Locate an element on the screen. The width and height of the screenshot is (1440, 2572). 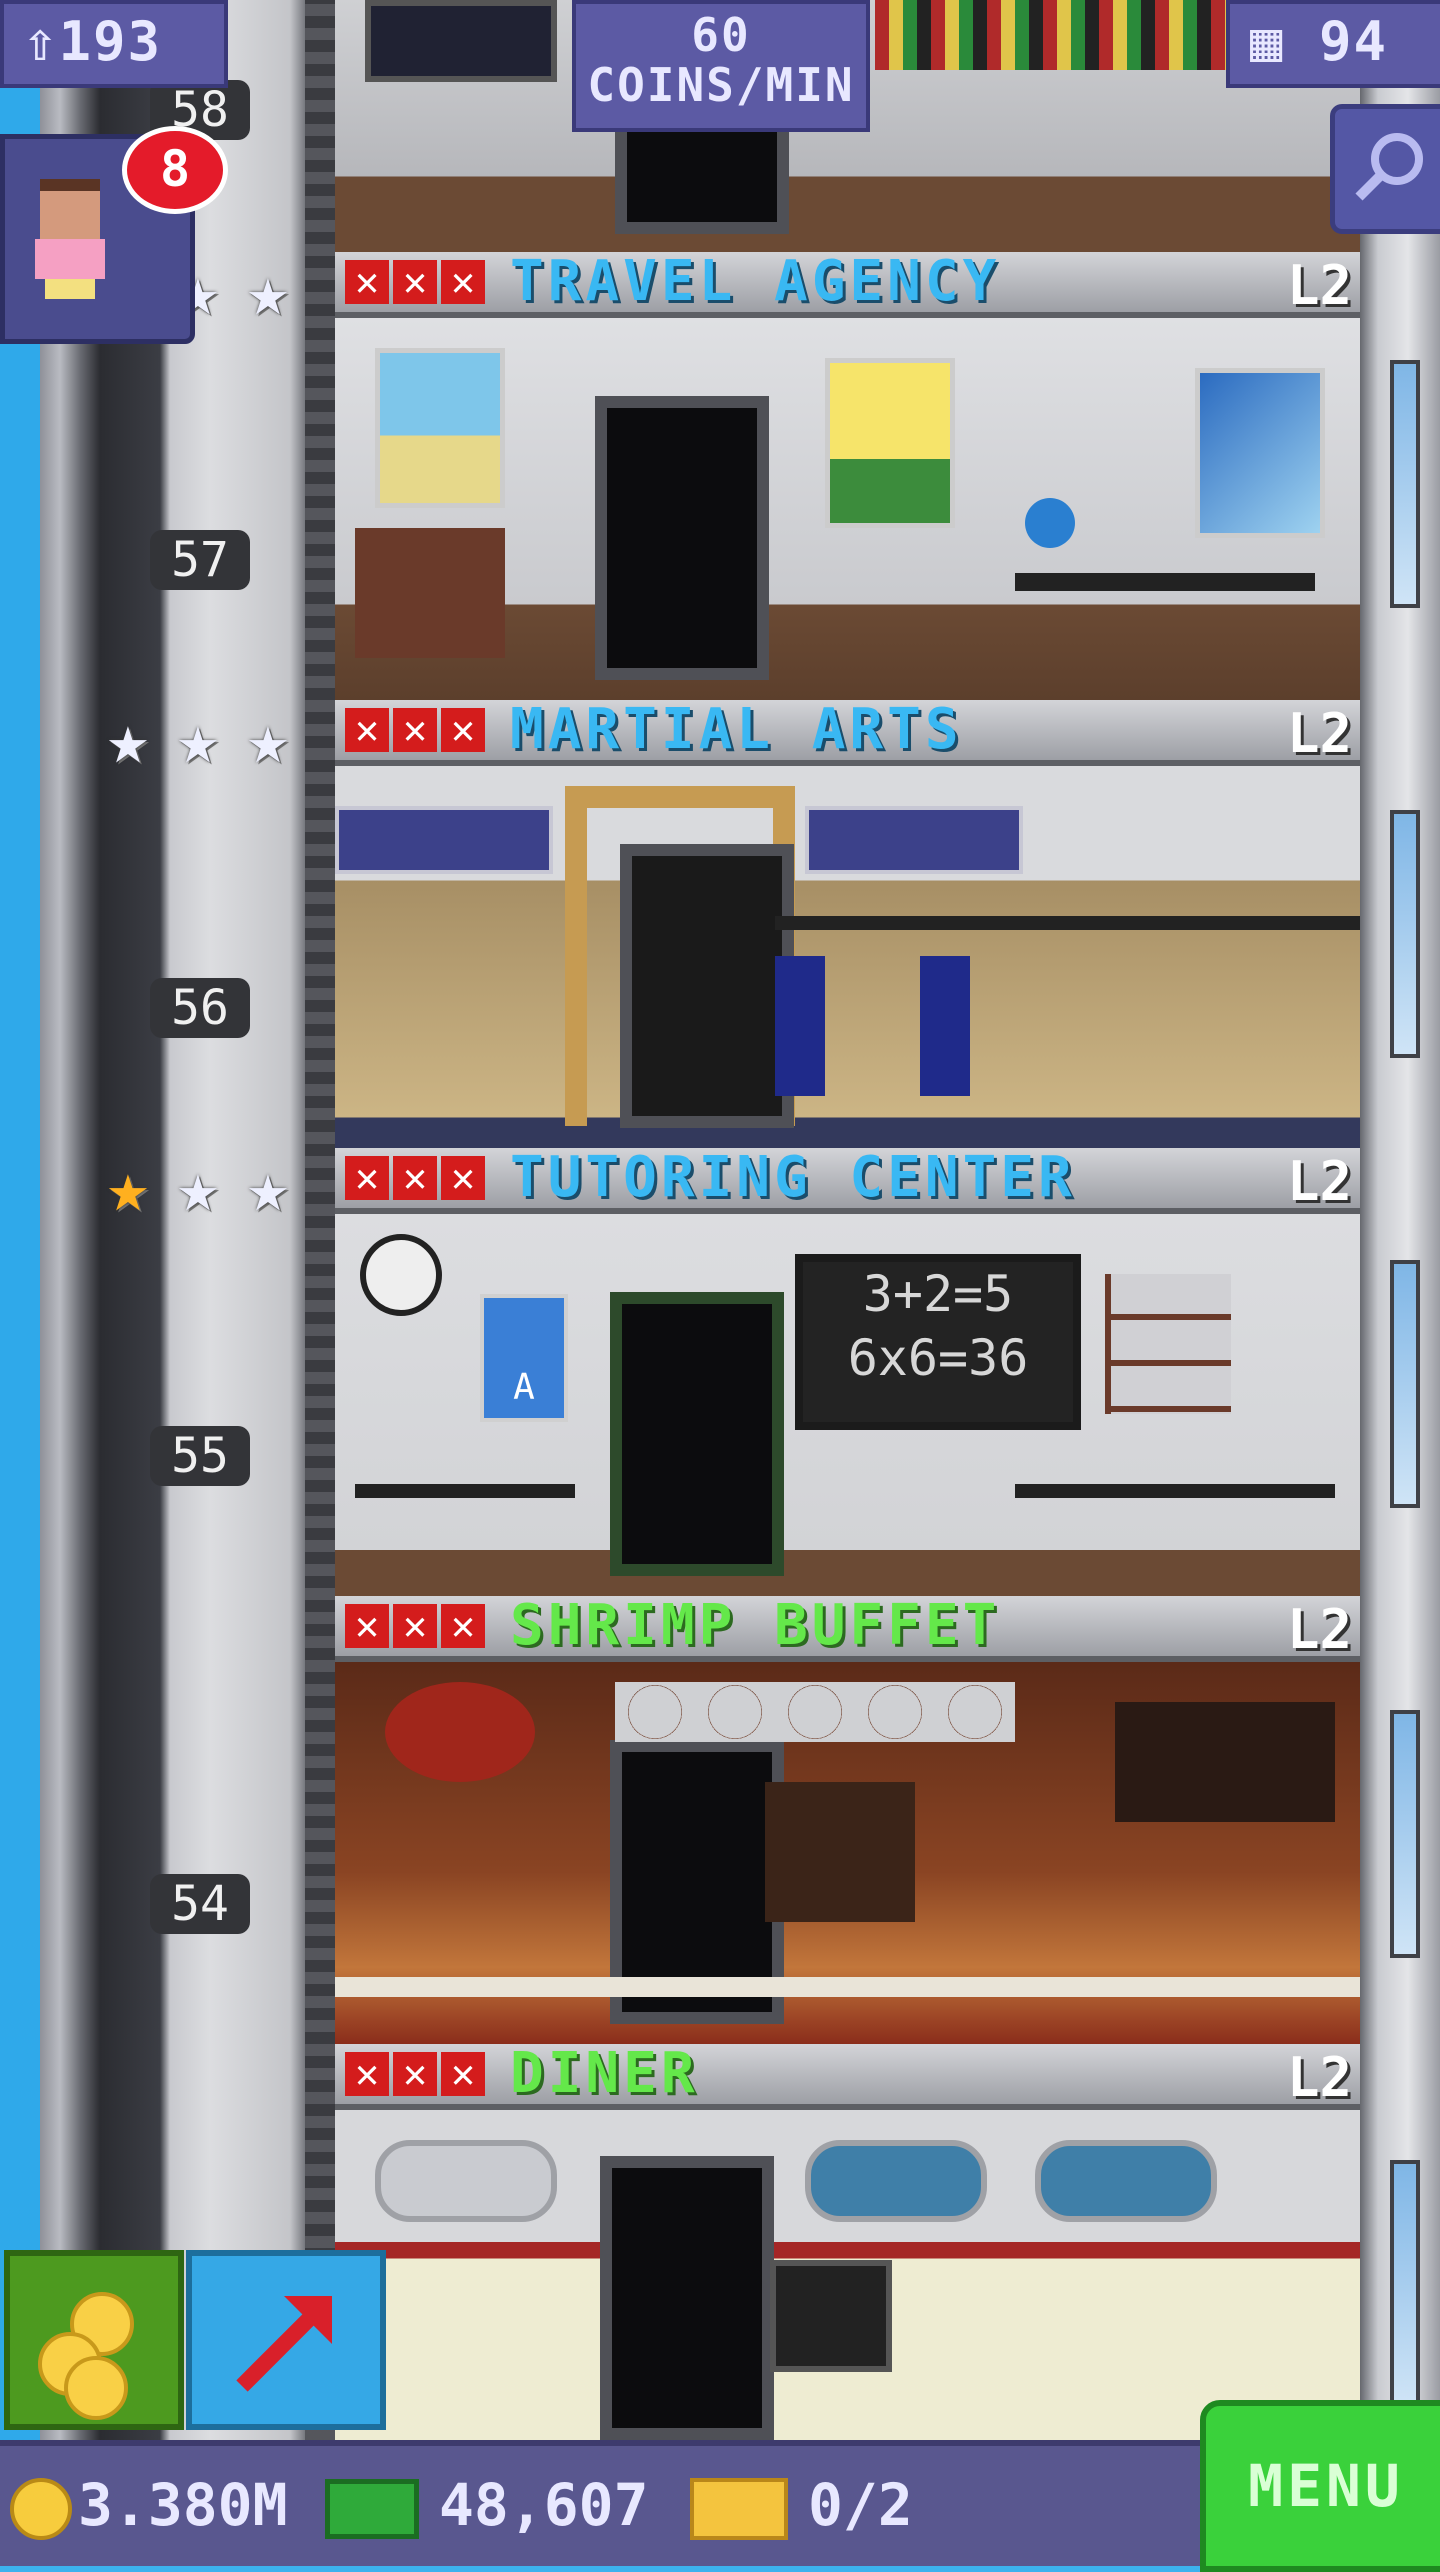
floor-shrimp-buffet: ✕ ✕ ✕ SHRIMP BUFFET L2 is located at coordinates (847, 1820).